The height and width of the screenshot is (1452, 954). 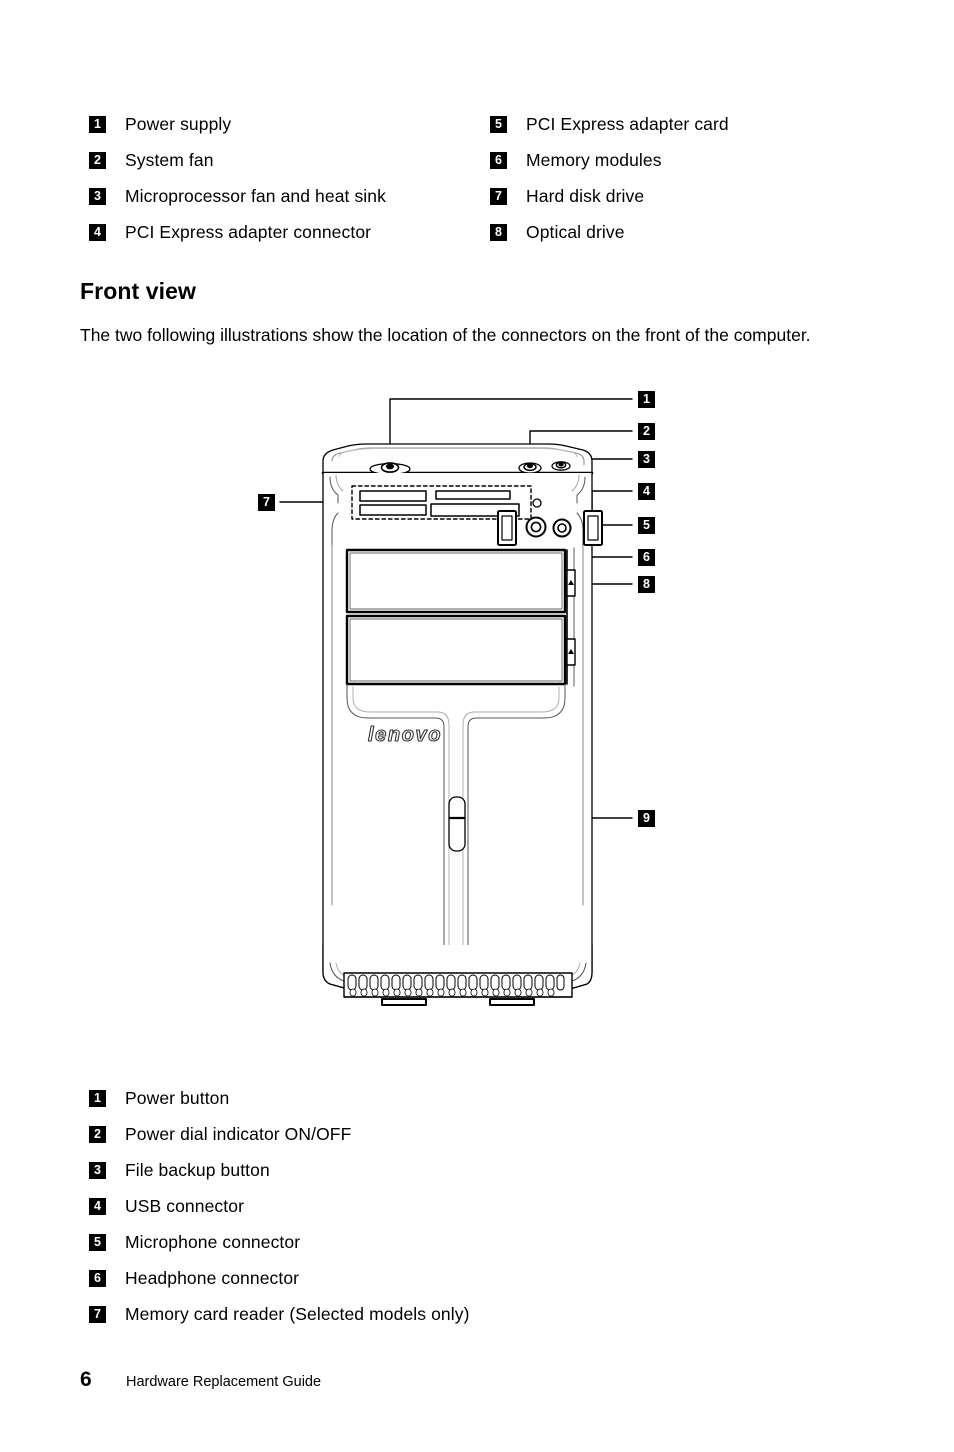 What do you see at coordinates (390, 469) in the screenshot?
I see `power-button` at bounding box center [390, 469].